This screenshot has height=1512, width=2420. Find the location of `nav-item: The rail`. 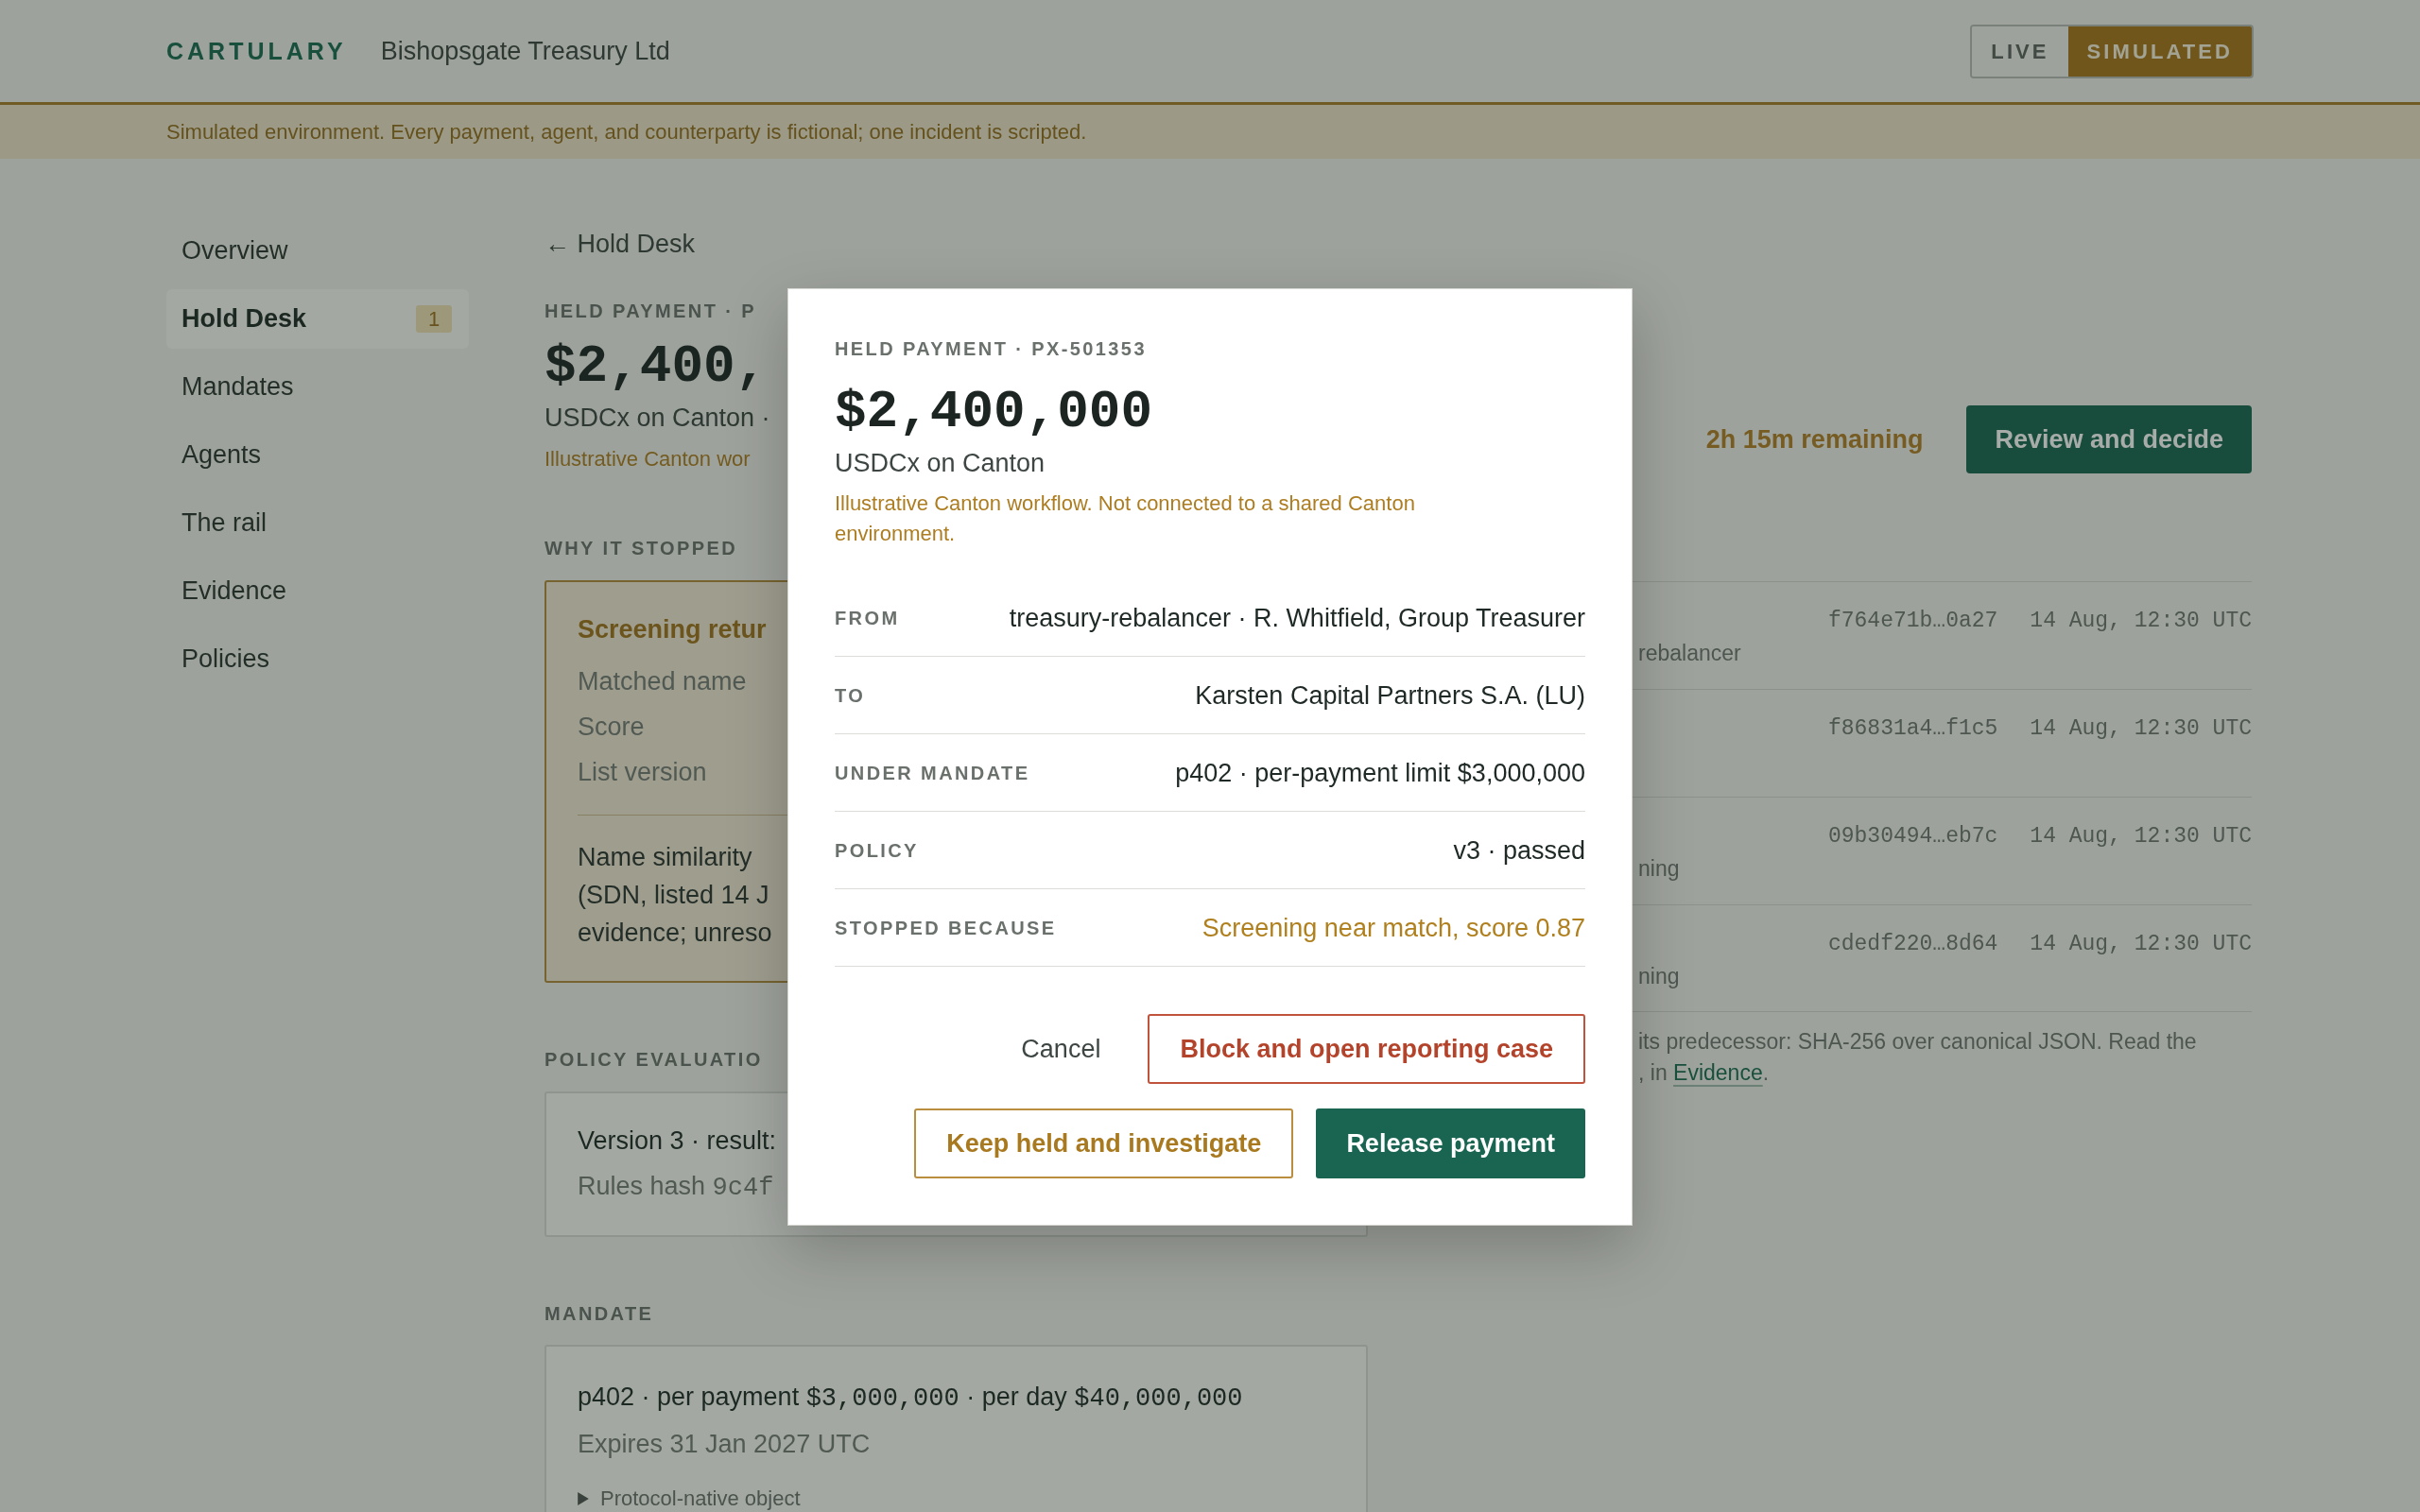

nav-item: The rail is located at coordinates (318, 523).